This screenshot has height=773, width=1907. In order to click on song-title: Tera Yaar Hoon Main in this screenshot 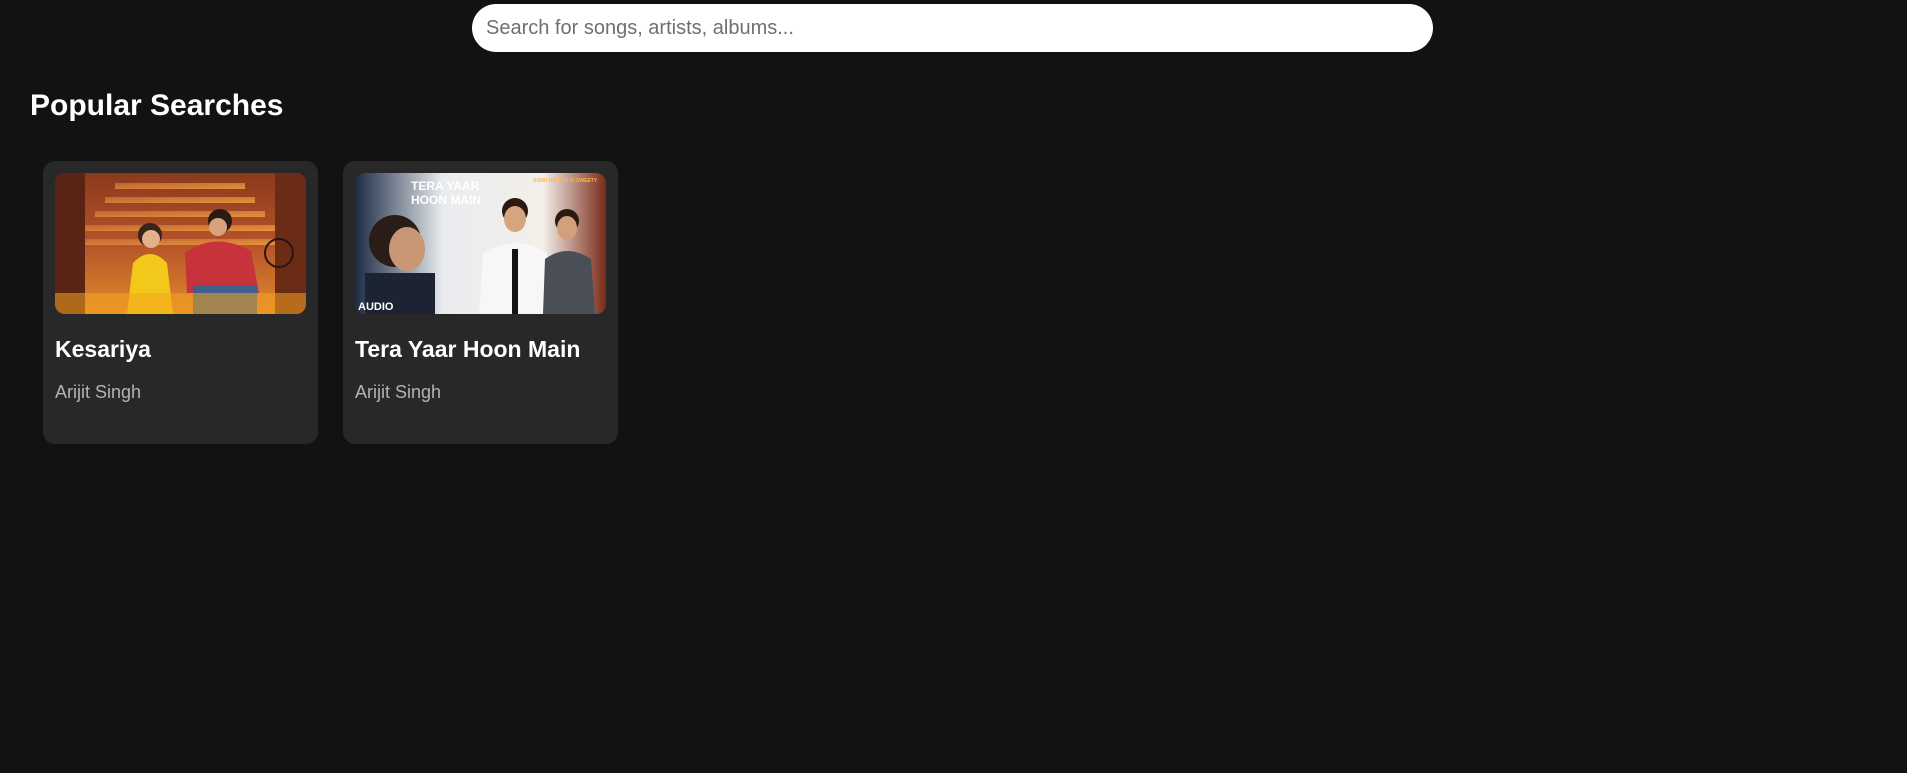, I will do `click(468, 349)`.